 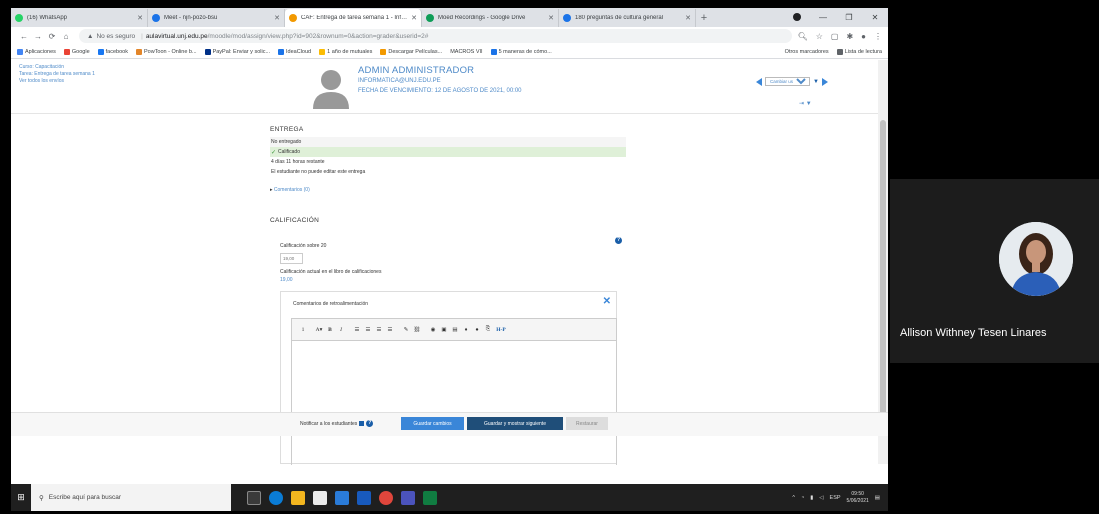 What do you see at coordinates (704, 18) in the screenshot?
I see `new-tab-button: +` at bounding box center [704, 18].